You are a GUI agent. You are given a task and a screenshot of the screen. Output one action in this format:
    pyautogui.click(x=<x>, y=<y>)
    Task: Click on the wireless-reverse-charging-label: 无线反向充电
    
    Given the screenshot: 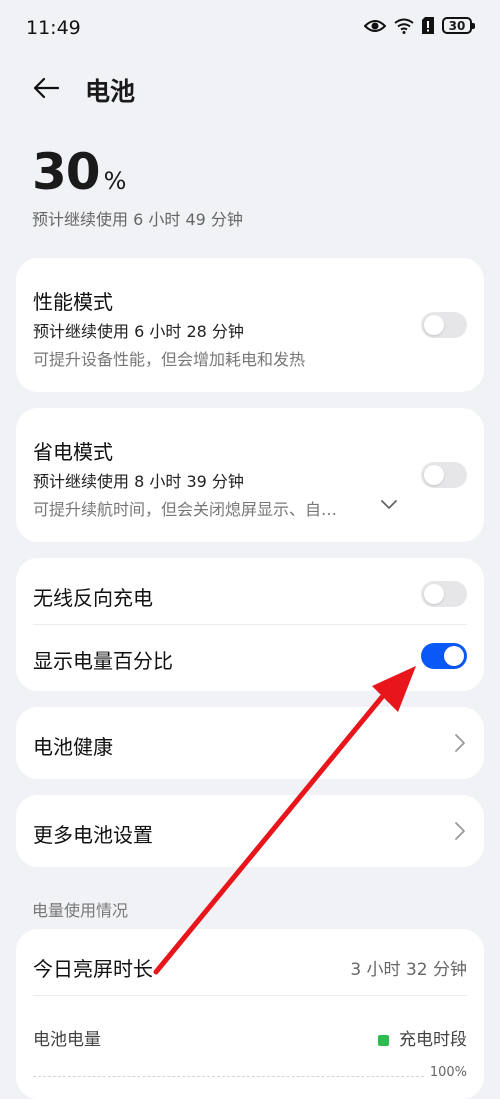 What is the action you would take?
    pyautogui.click(x=93, y=598)
    